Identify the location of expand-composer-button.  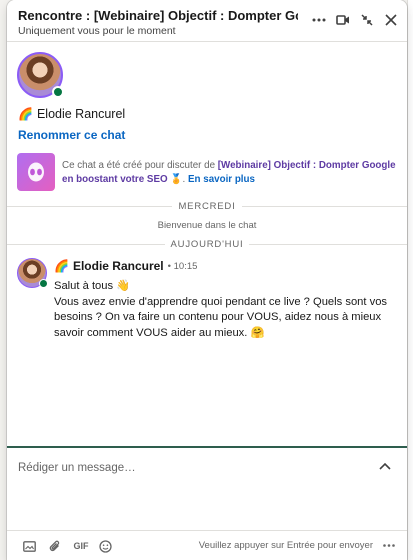
(385, 466).